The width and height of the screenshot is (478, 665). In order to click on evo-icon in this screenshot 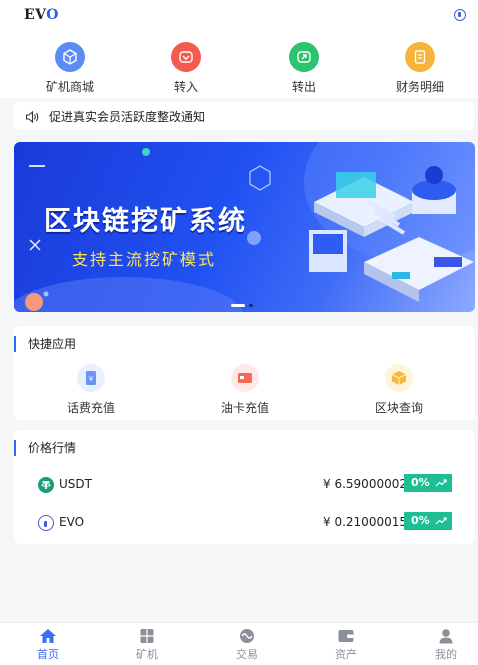, I will do `click(46, 523)`.